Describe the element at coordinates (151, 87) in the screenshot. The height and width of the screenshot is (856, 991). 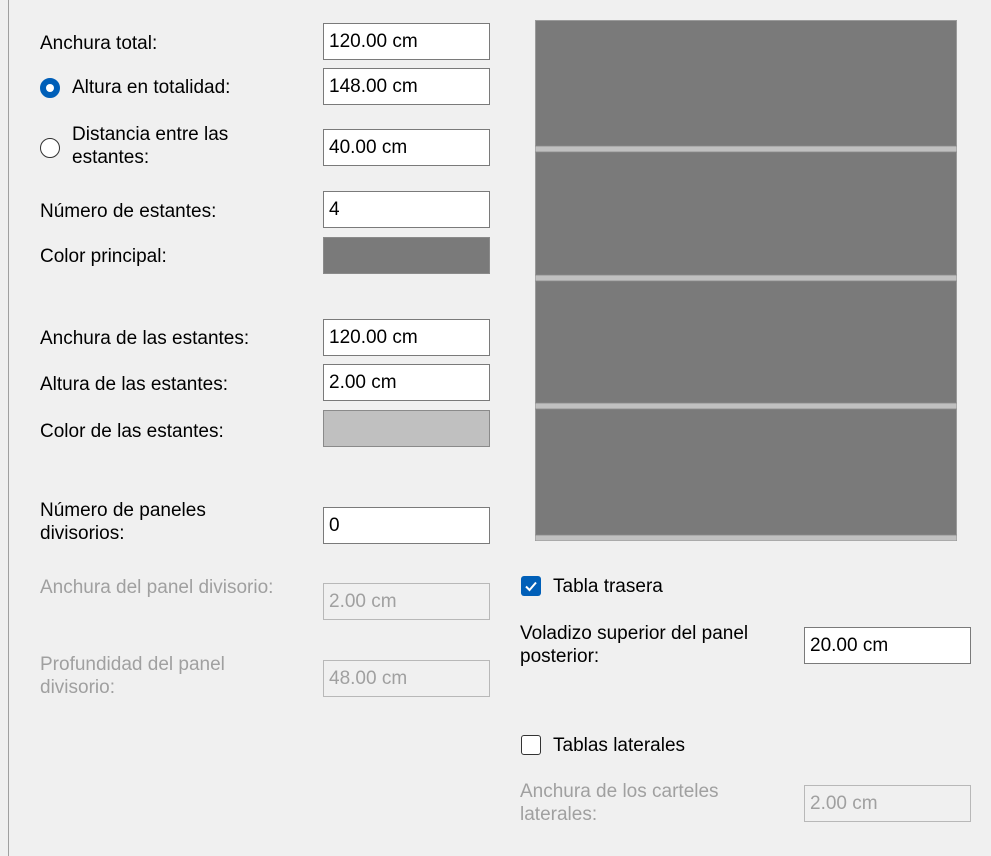
I see `total-height-label: Altura en totalidad:` at that location.